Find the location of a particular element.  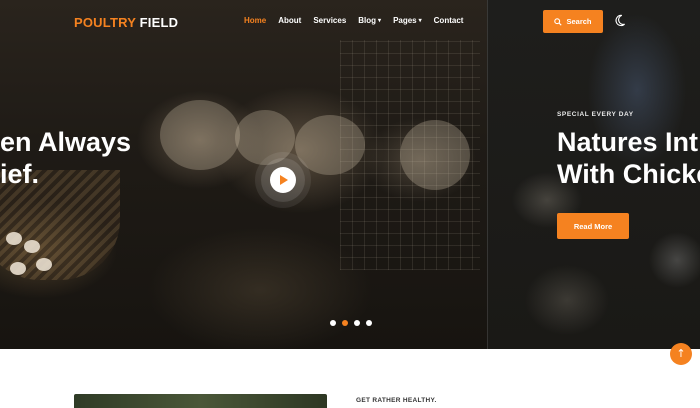

hero-title: Natures Int With Chicke is located at coordinates (628, 158).